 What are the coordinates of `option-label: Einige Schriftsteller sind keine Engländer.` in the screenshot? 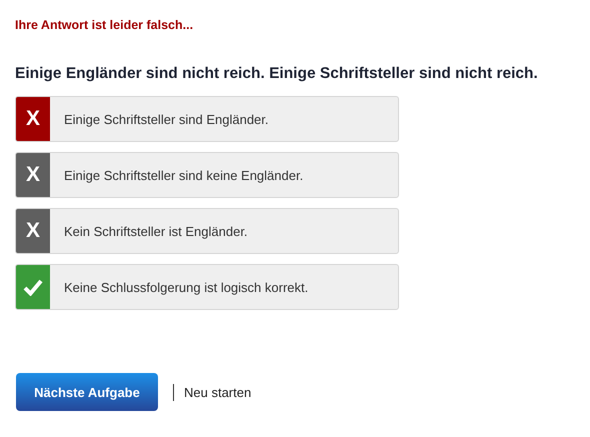 It's located at (184, 175).